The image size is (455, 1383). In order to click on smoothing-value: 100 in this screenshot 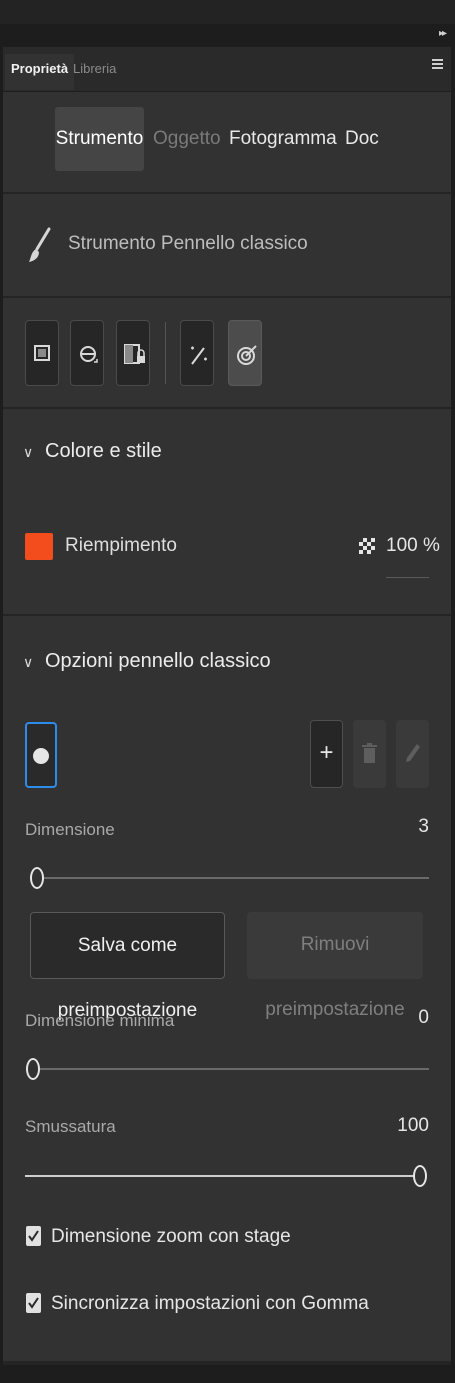, I will do `click(413, 1126)`.